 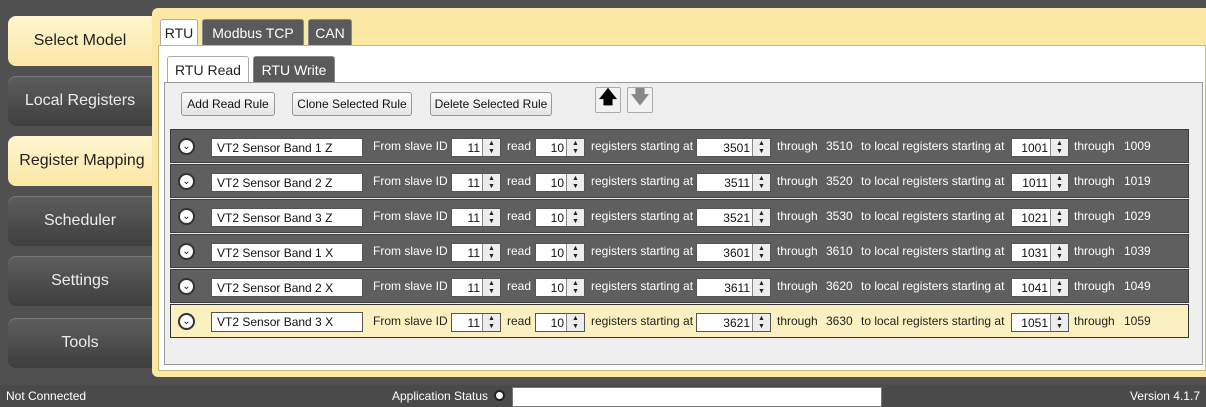 What do you see at coordinates (733, 252) in the screenshot?
I see `start-register-spinner: 3601 ▲ ▼` at bounding box center [733, 252].